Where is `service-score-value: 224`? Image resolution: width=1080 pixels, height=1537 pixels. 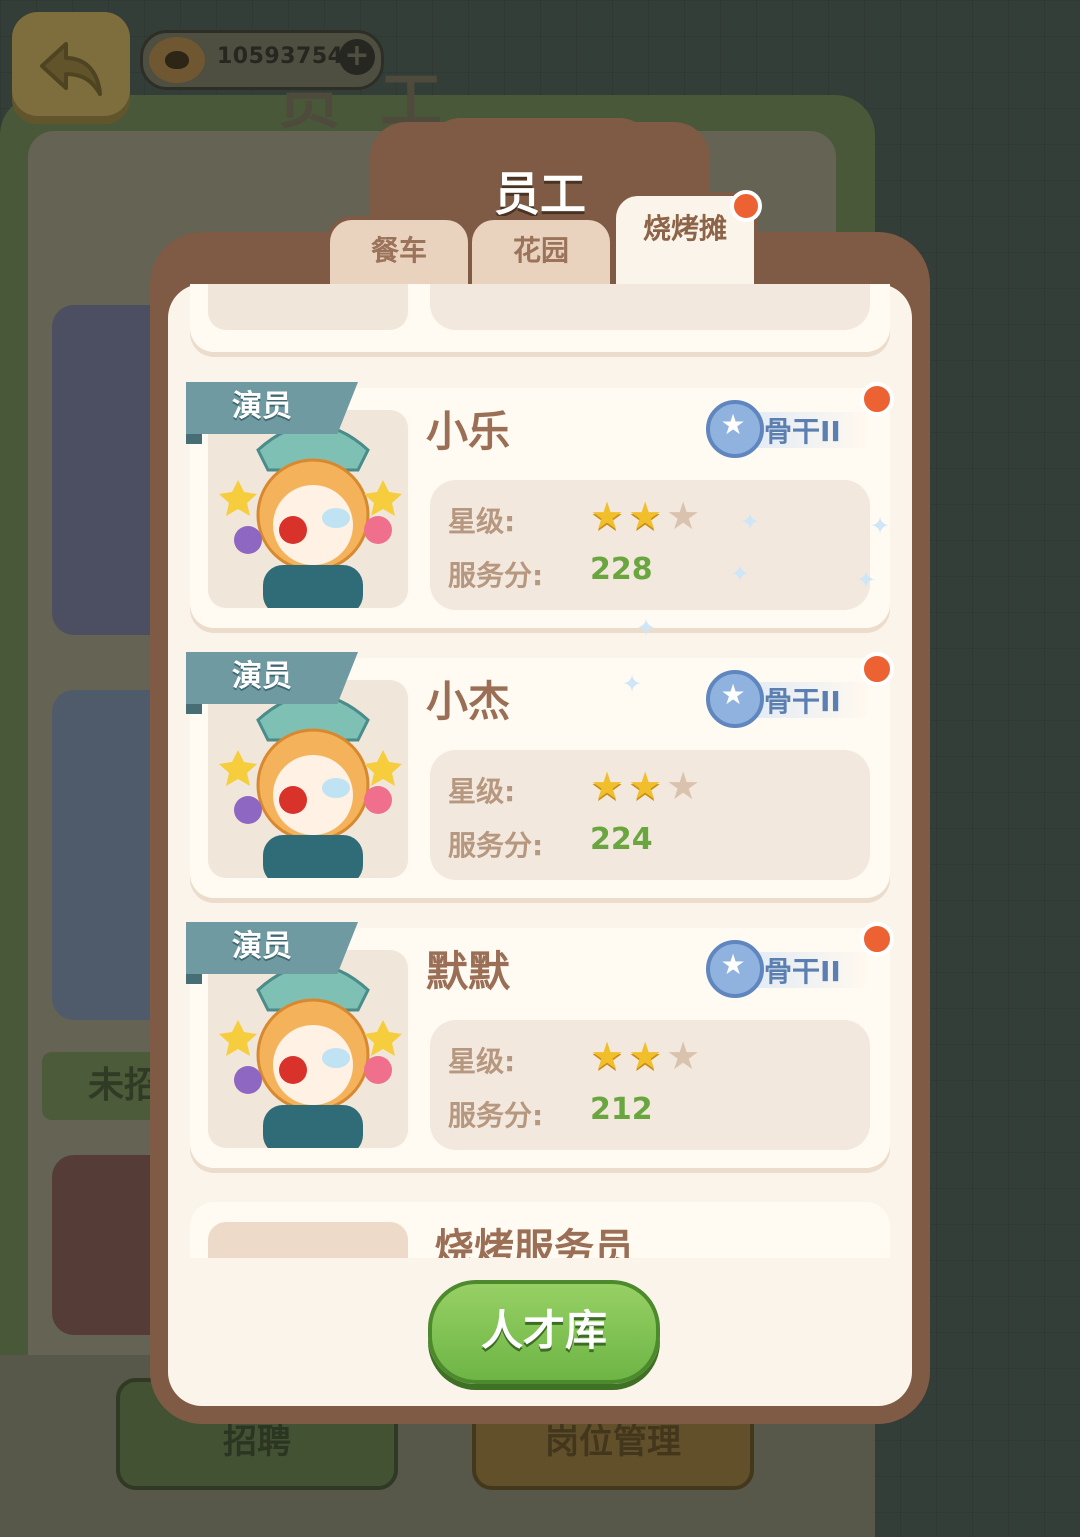
service-score-value: 224 is located at coordinates (621, 839).